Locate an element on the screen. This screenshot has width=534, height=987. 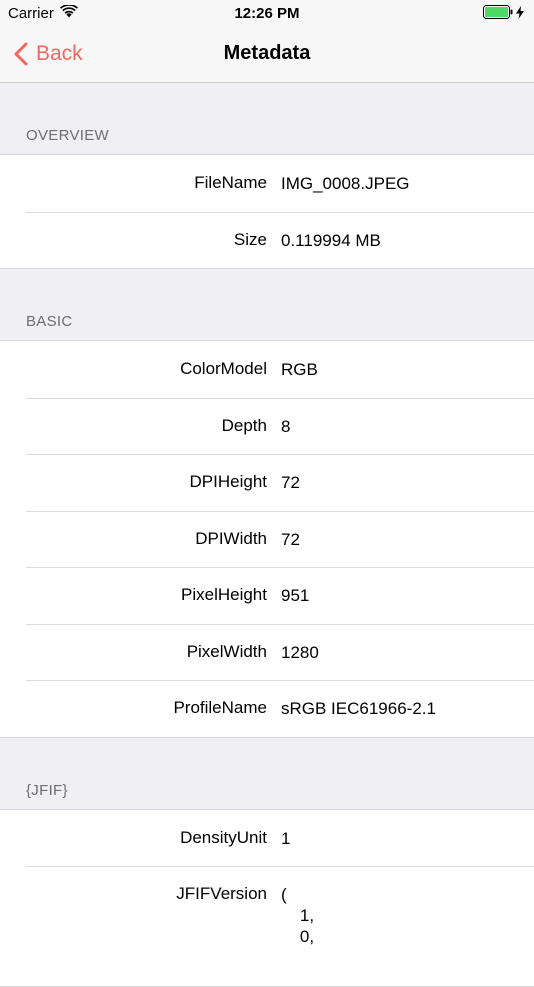
battery-area is located at coordinates (503, 14).